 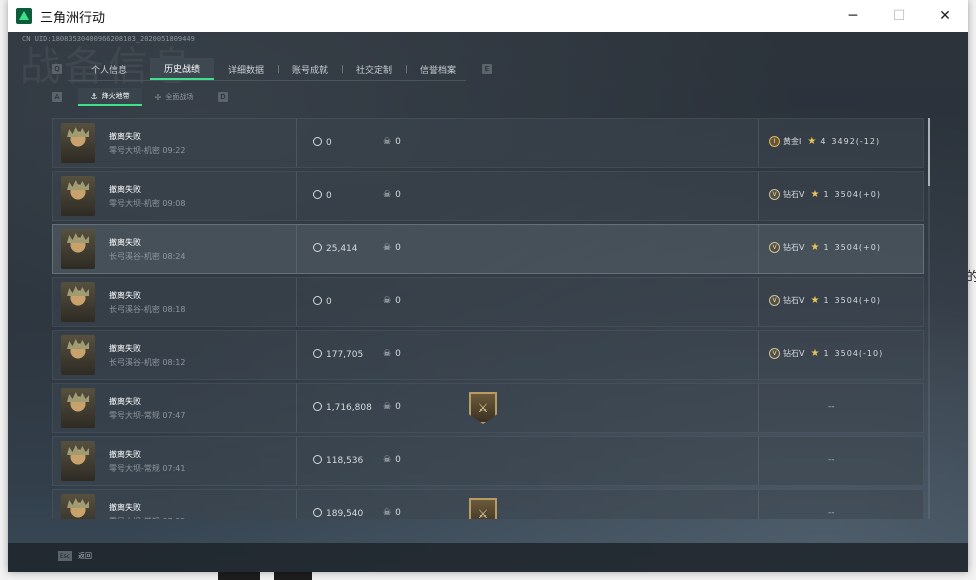 What do you see at coordinates (345, 461) in the screenshot?
I see `match-value-text: 118,536` at bounding box center [345, 461].